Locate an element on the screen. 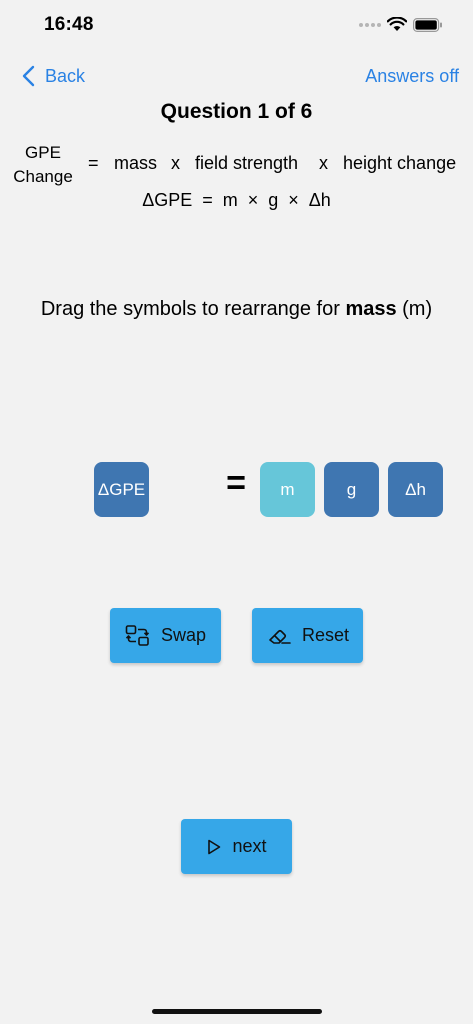  symbol-tile-m: m is located at coordinates (287, 489).